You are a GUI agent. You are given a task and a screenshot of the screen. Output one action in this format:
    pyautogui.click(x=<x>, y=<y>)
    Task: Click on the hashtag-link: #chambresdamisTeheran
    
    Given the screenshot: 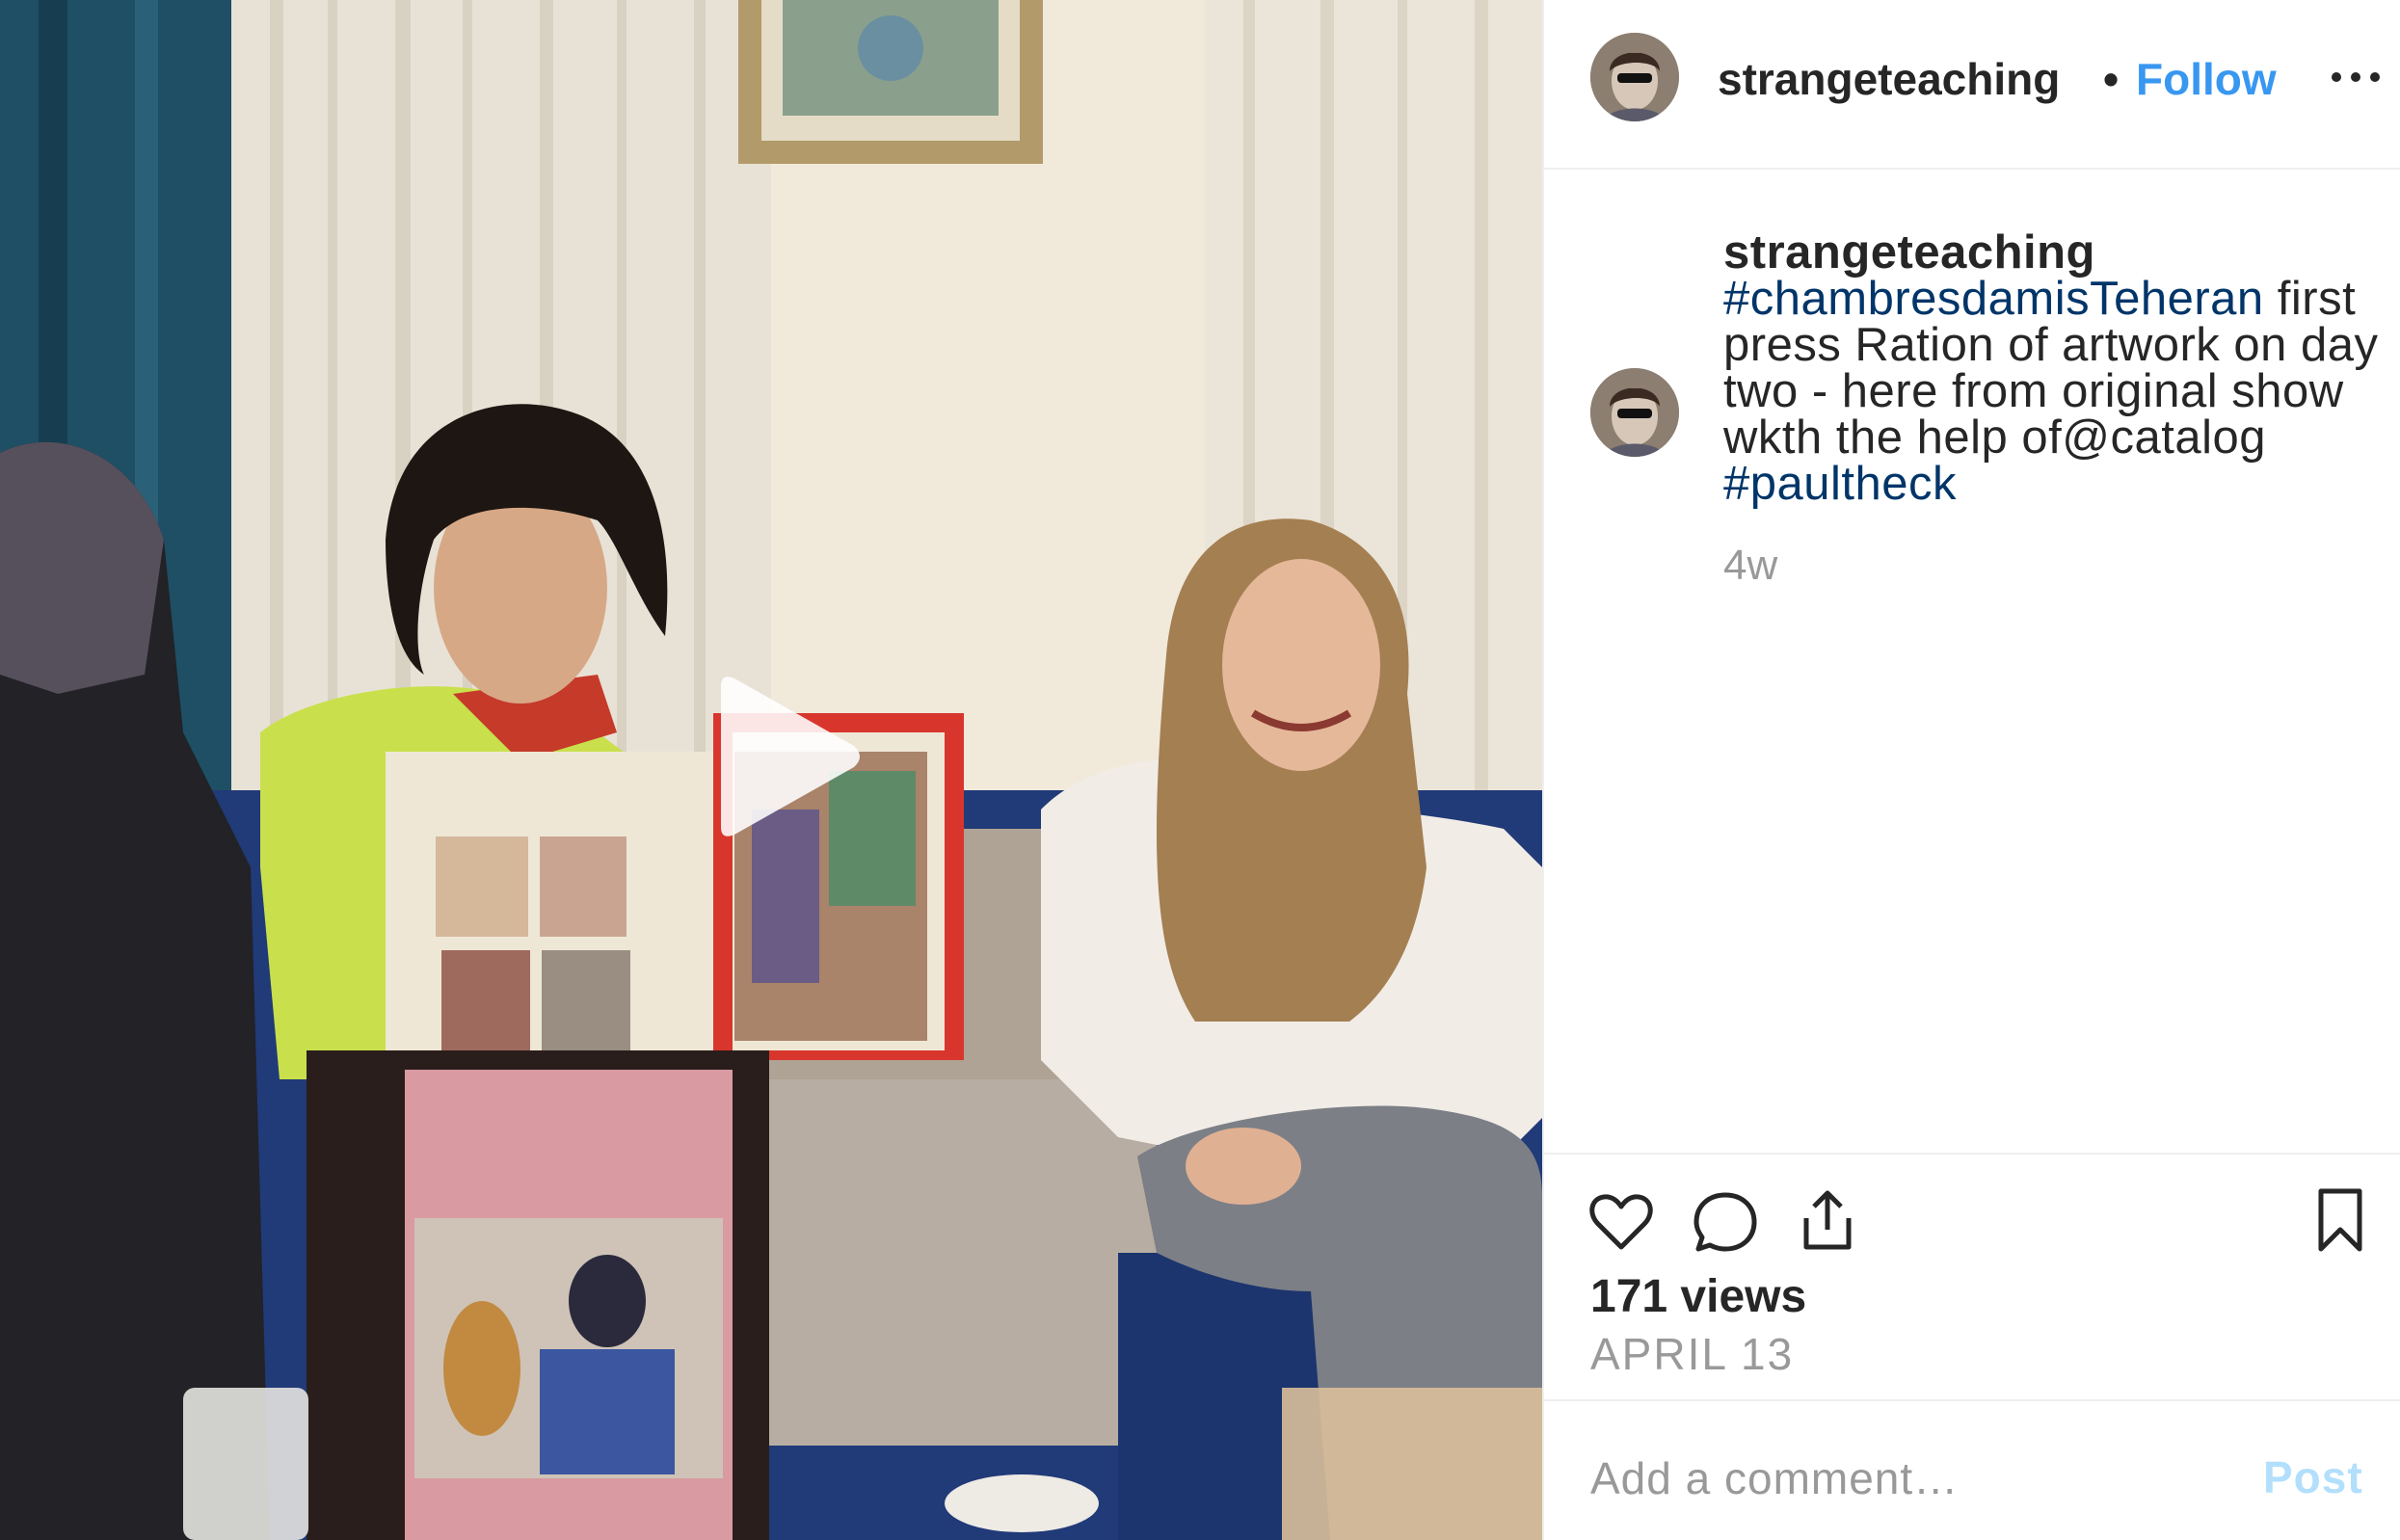 What is the action you would take?
    pyautogui.click(x=1994, y=299)
    